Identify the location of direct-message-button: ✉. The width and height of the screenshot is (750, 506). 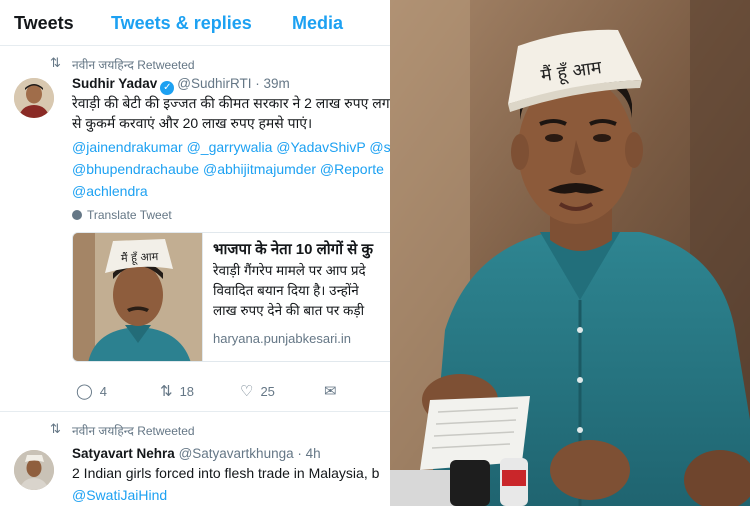
(334, 391).